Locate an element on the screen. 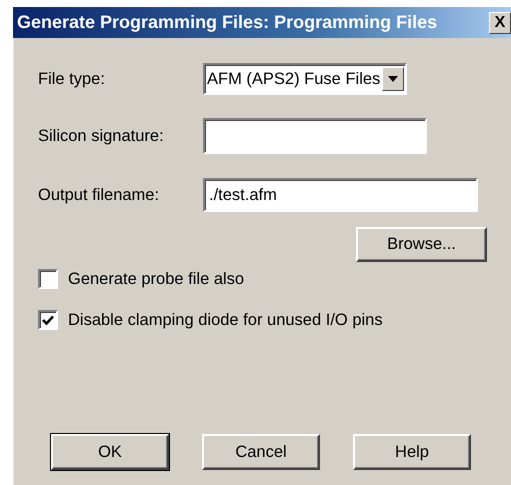 This screenshot has width=511, height=485. input-field: ./test.afm is located at coordinates (340, 195).